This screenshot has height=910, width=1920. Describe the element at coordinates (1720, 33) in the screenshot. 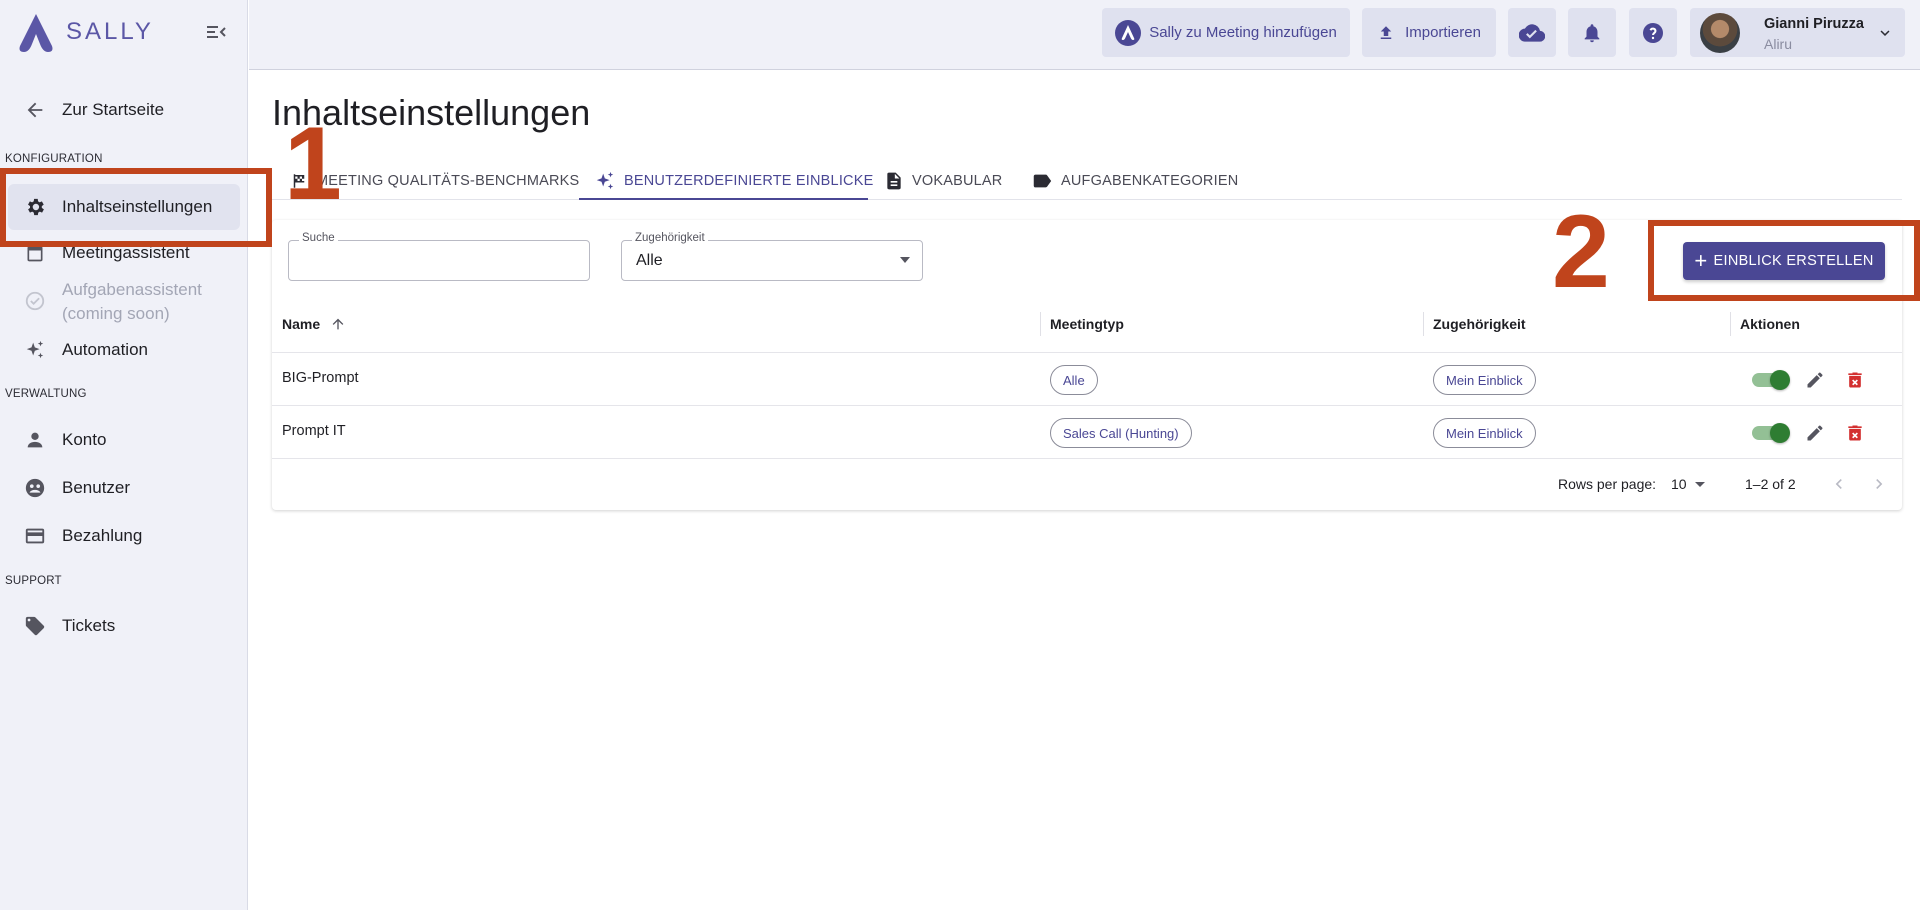

I see `avatar` at that location.